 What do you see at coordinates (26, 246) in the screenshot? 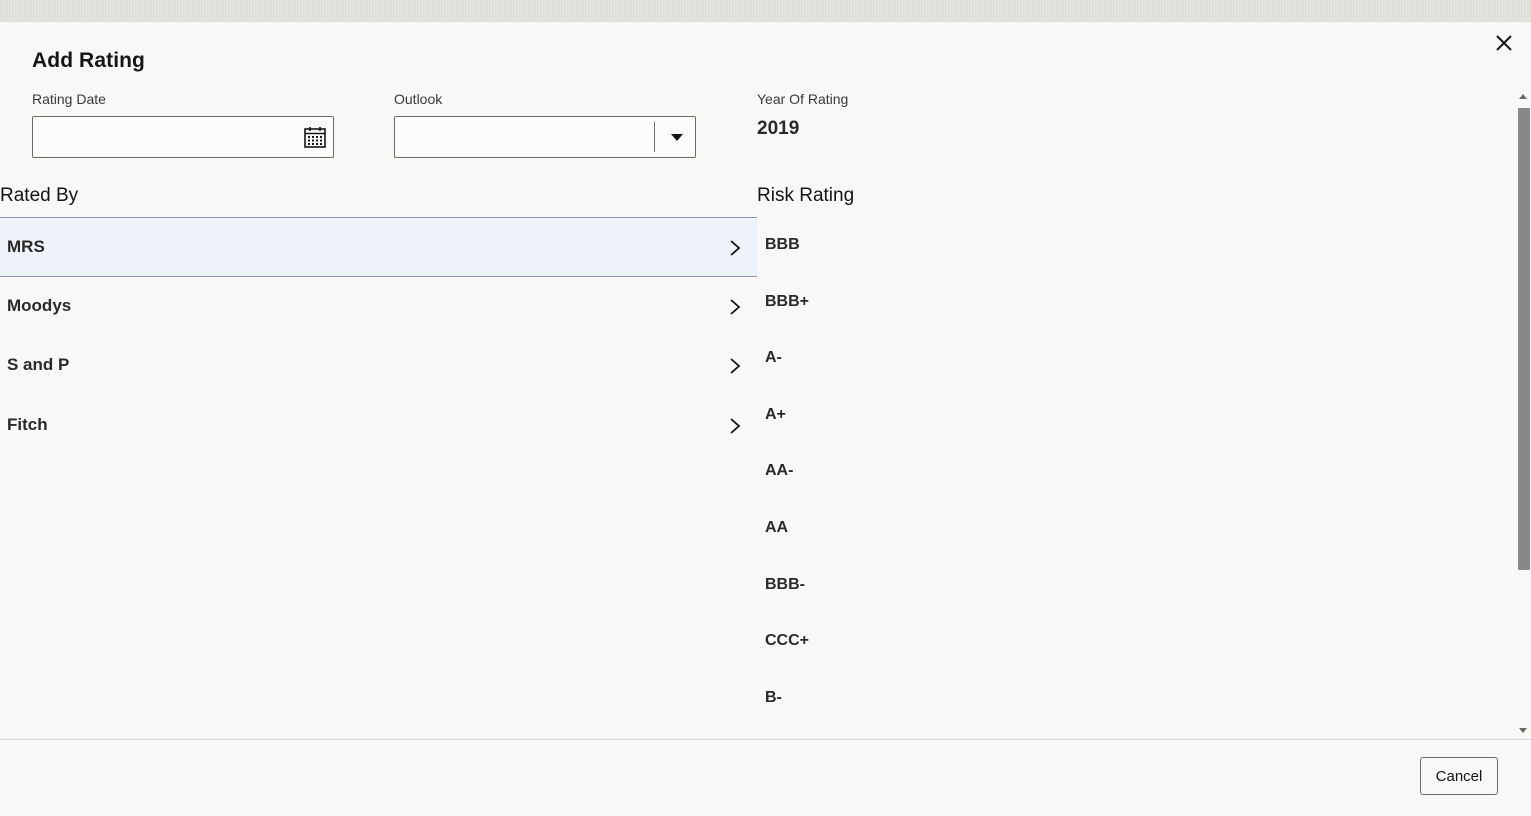
I see `rated-by-item-label: MRS` at bounding box center [26, 246].